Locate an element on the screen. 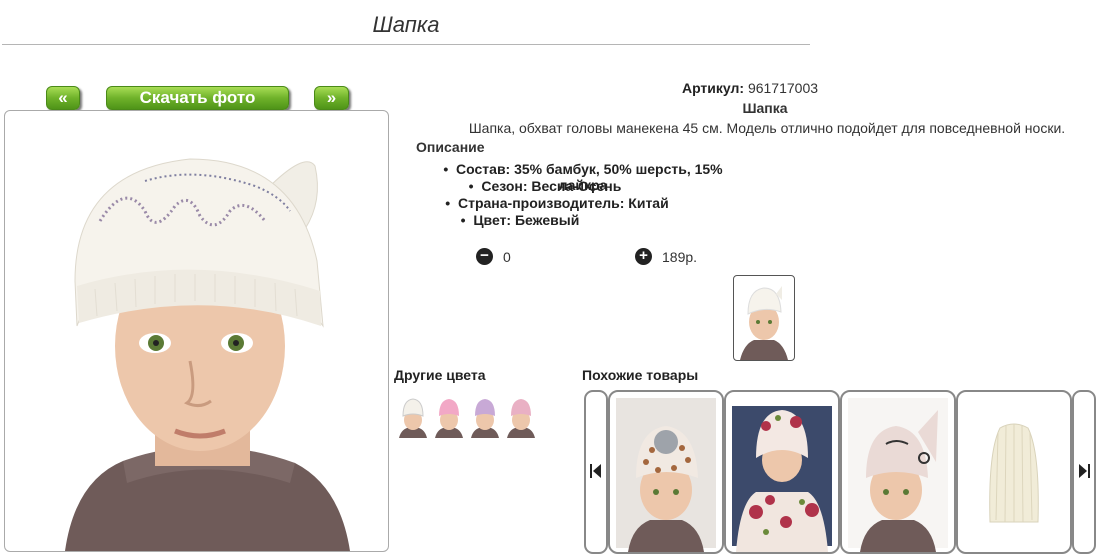 This screenshot has height=554, width=1107. spec-season: Сезон: Весна-Осень is located at coordinates (545, 186).